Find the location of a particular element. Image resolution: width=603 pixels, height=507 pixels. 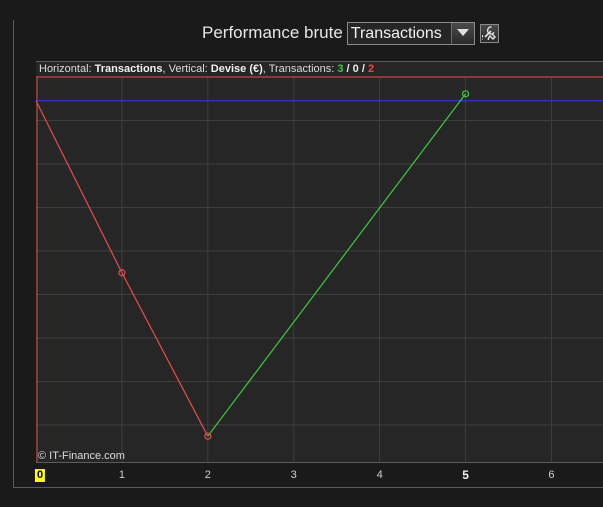

vertical-value: Devise (€) is located at coordinates (236, 69).